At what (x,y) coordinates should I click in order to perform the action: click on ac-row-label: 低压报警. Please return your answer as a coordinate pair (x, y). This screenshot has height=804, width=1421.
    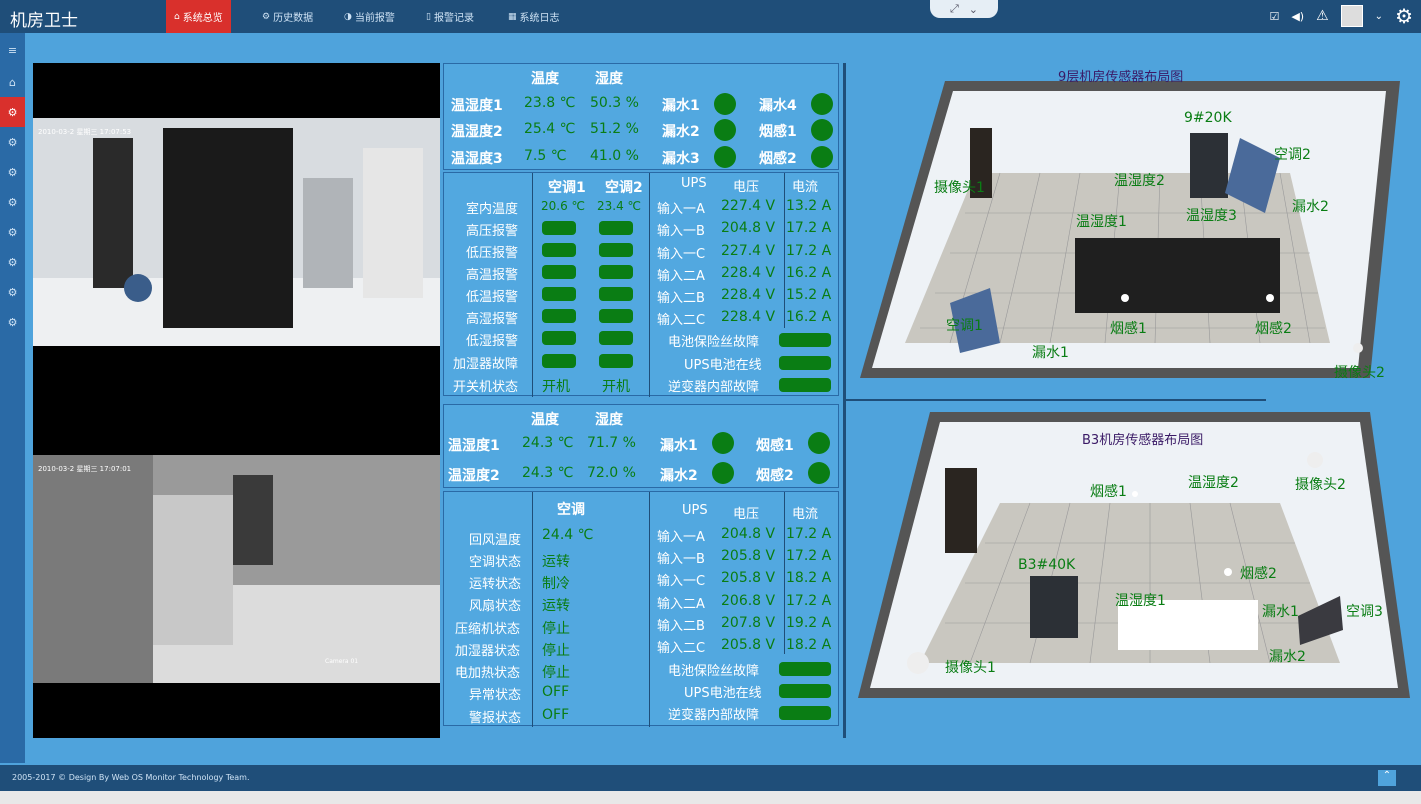
    Looking at the image, I should click on (492, 253).